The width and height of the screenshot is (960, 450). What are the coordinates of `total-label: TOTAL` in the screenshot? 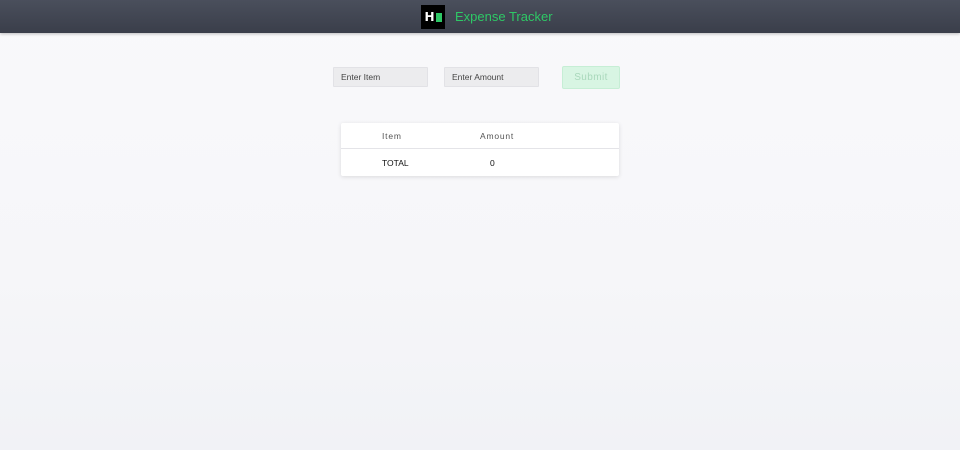 It's located at (395, 163).